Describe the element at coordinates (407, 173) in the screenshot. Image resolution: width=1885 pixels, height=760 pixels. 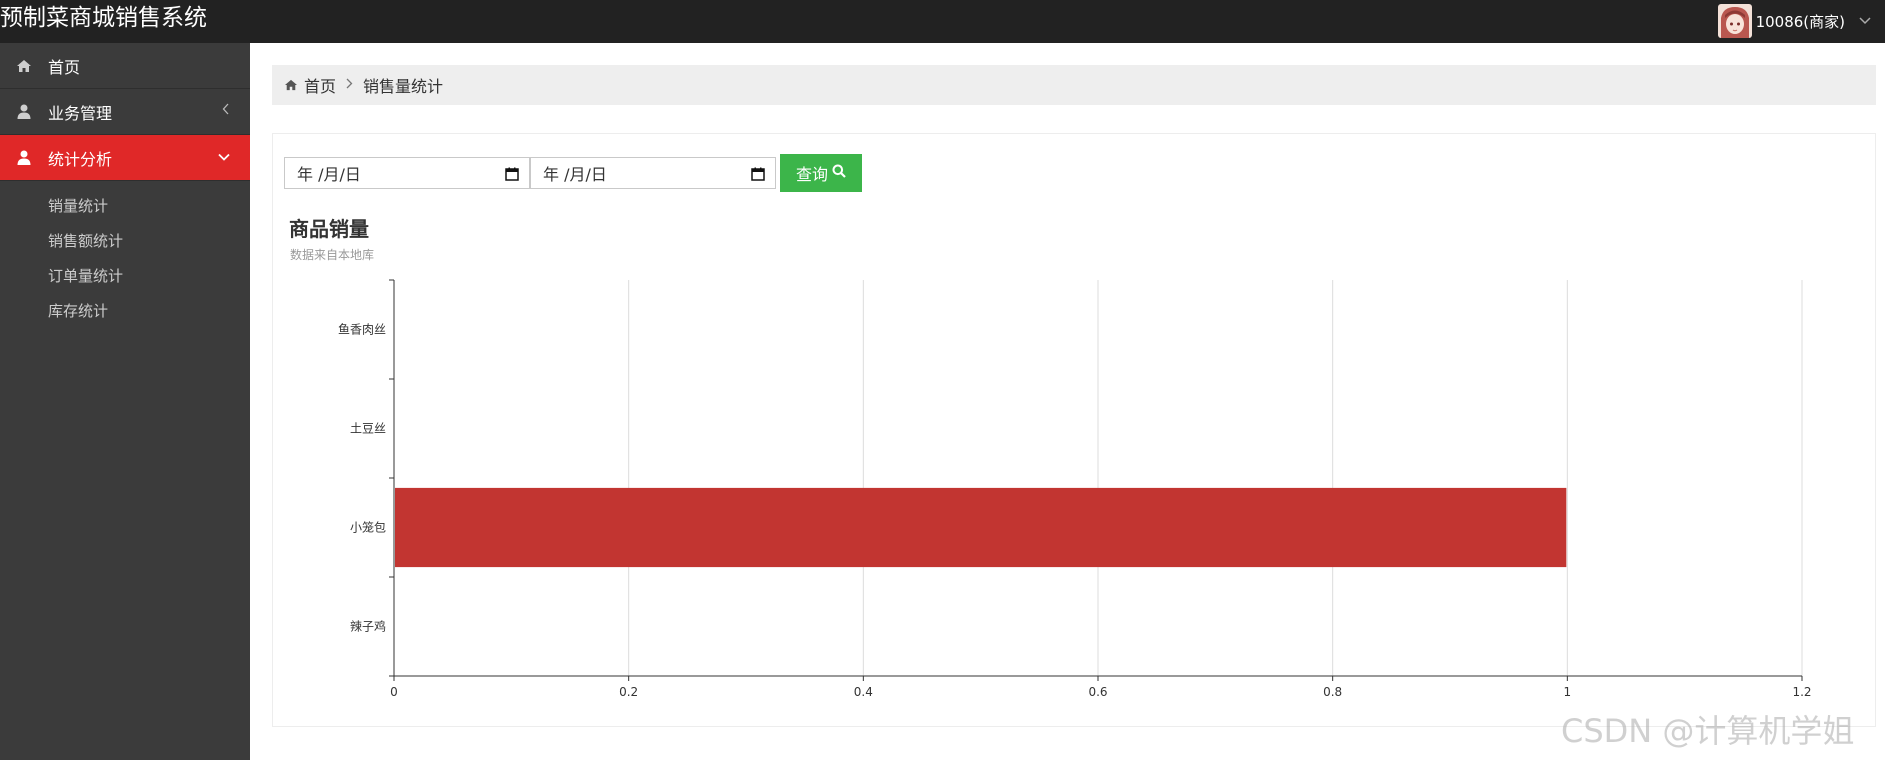
I see `start-date-input: 年 /月/日` at that location.